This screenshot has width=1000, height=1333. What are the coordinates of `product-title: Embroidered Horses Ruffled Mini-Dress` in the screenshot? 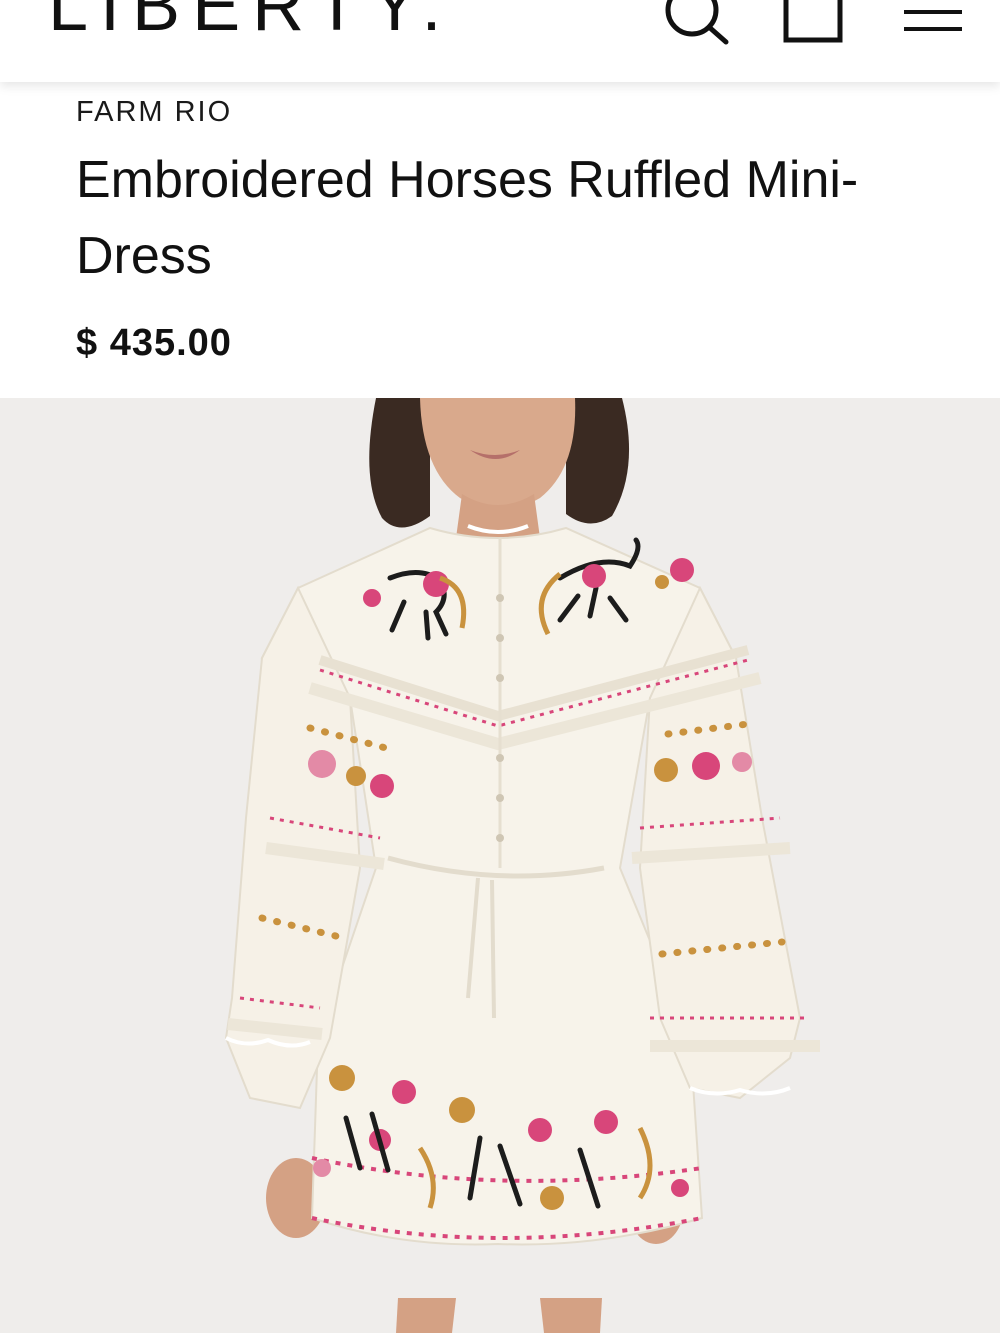 It's located at (467, 218).